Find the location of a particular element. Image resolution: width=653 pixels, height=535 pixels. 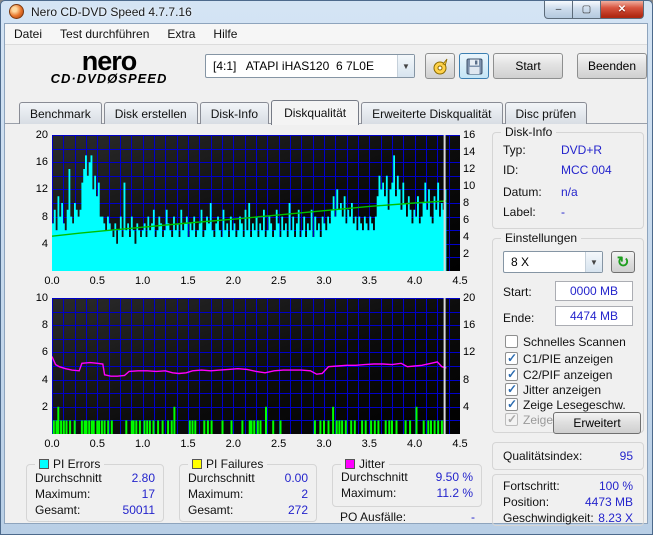

app-icon is located at coordinates (16, 11).